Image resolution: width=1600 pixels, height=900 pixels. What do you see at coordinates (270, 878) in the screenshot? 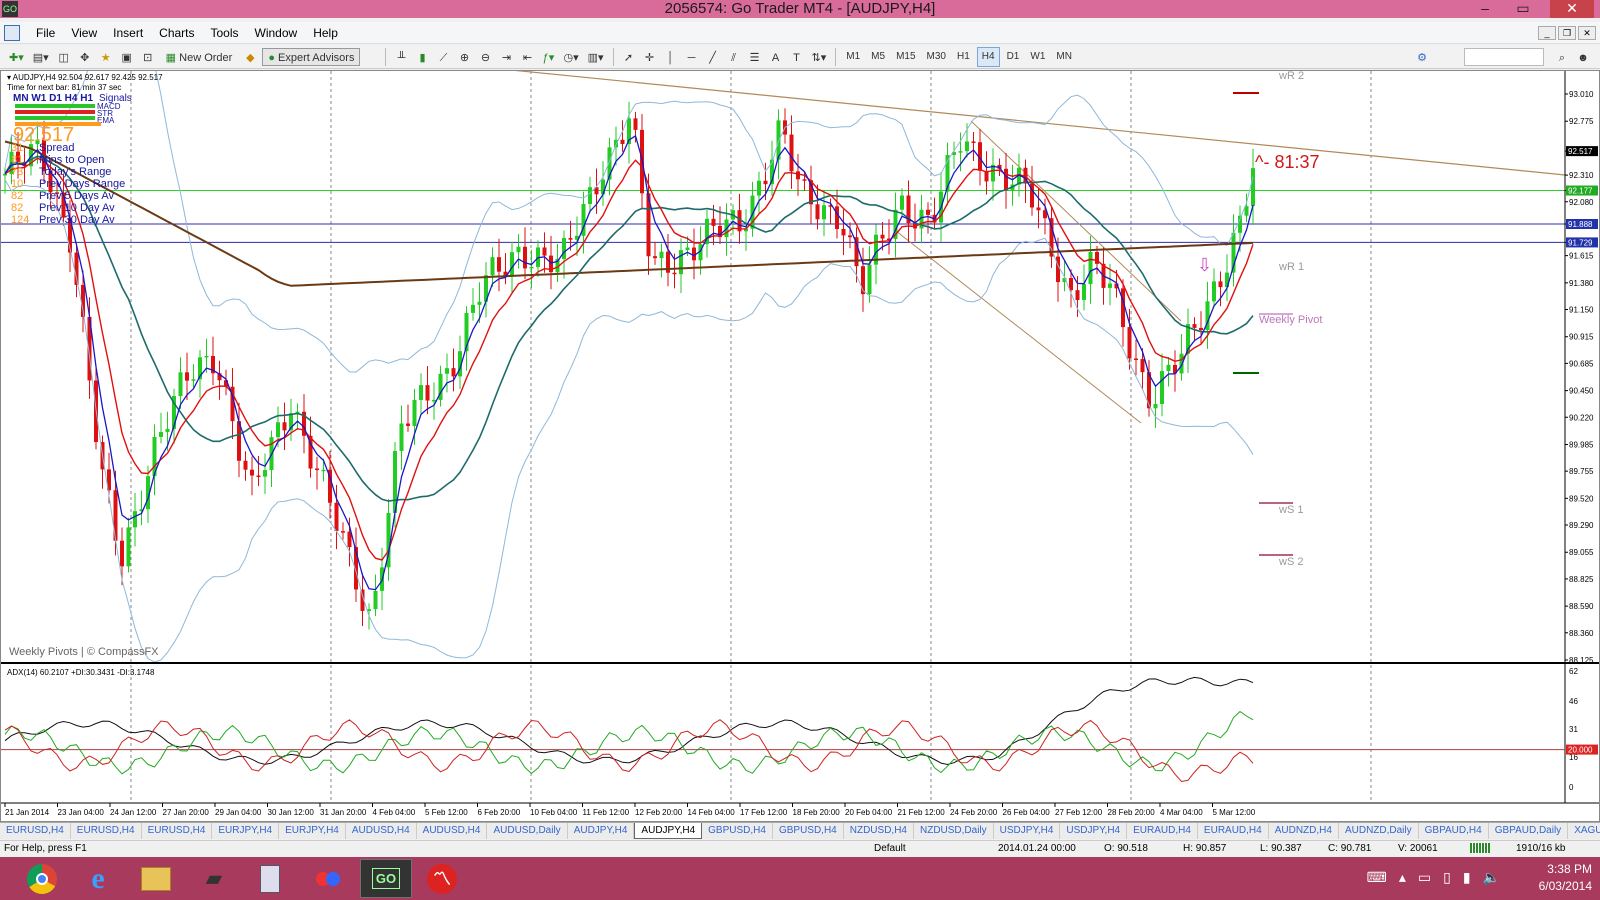
I see `calculator-icon` at bounding box center [270, 878].